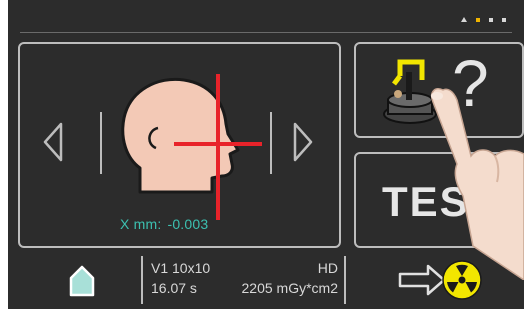 Image resolution: width=532 pixels, height=309 pixels. I want to click on exposure-info: V1 10x10 HD 16.07 s 2205 mGy*cm2, so click(243, 280).